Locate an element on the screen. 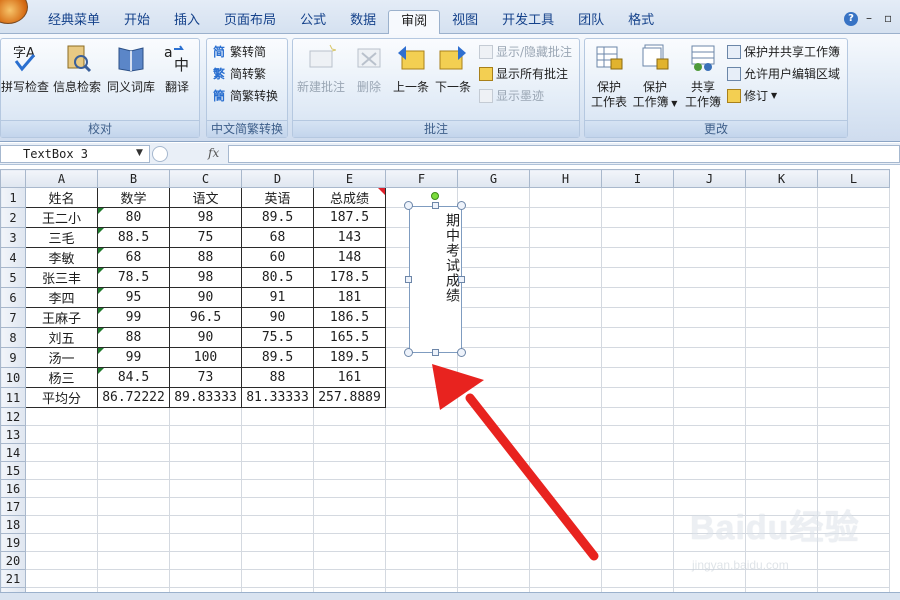  resize-handle-bottom is located at coordinates (435, 352).